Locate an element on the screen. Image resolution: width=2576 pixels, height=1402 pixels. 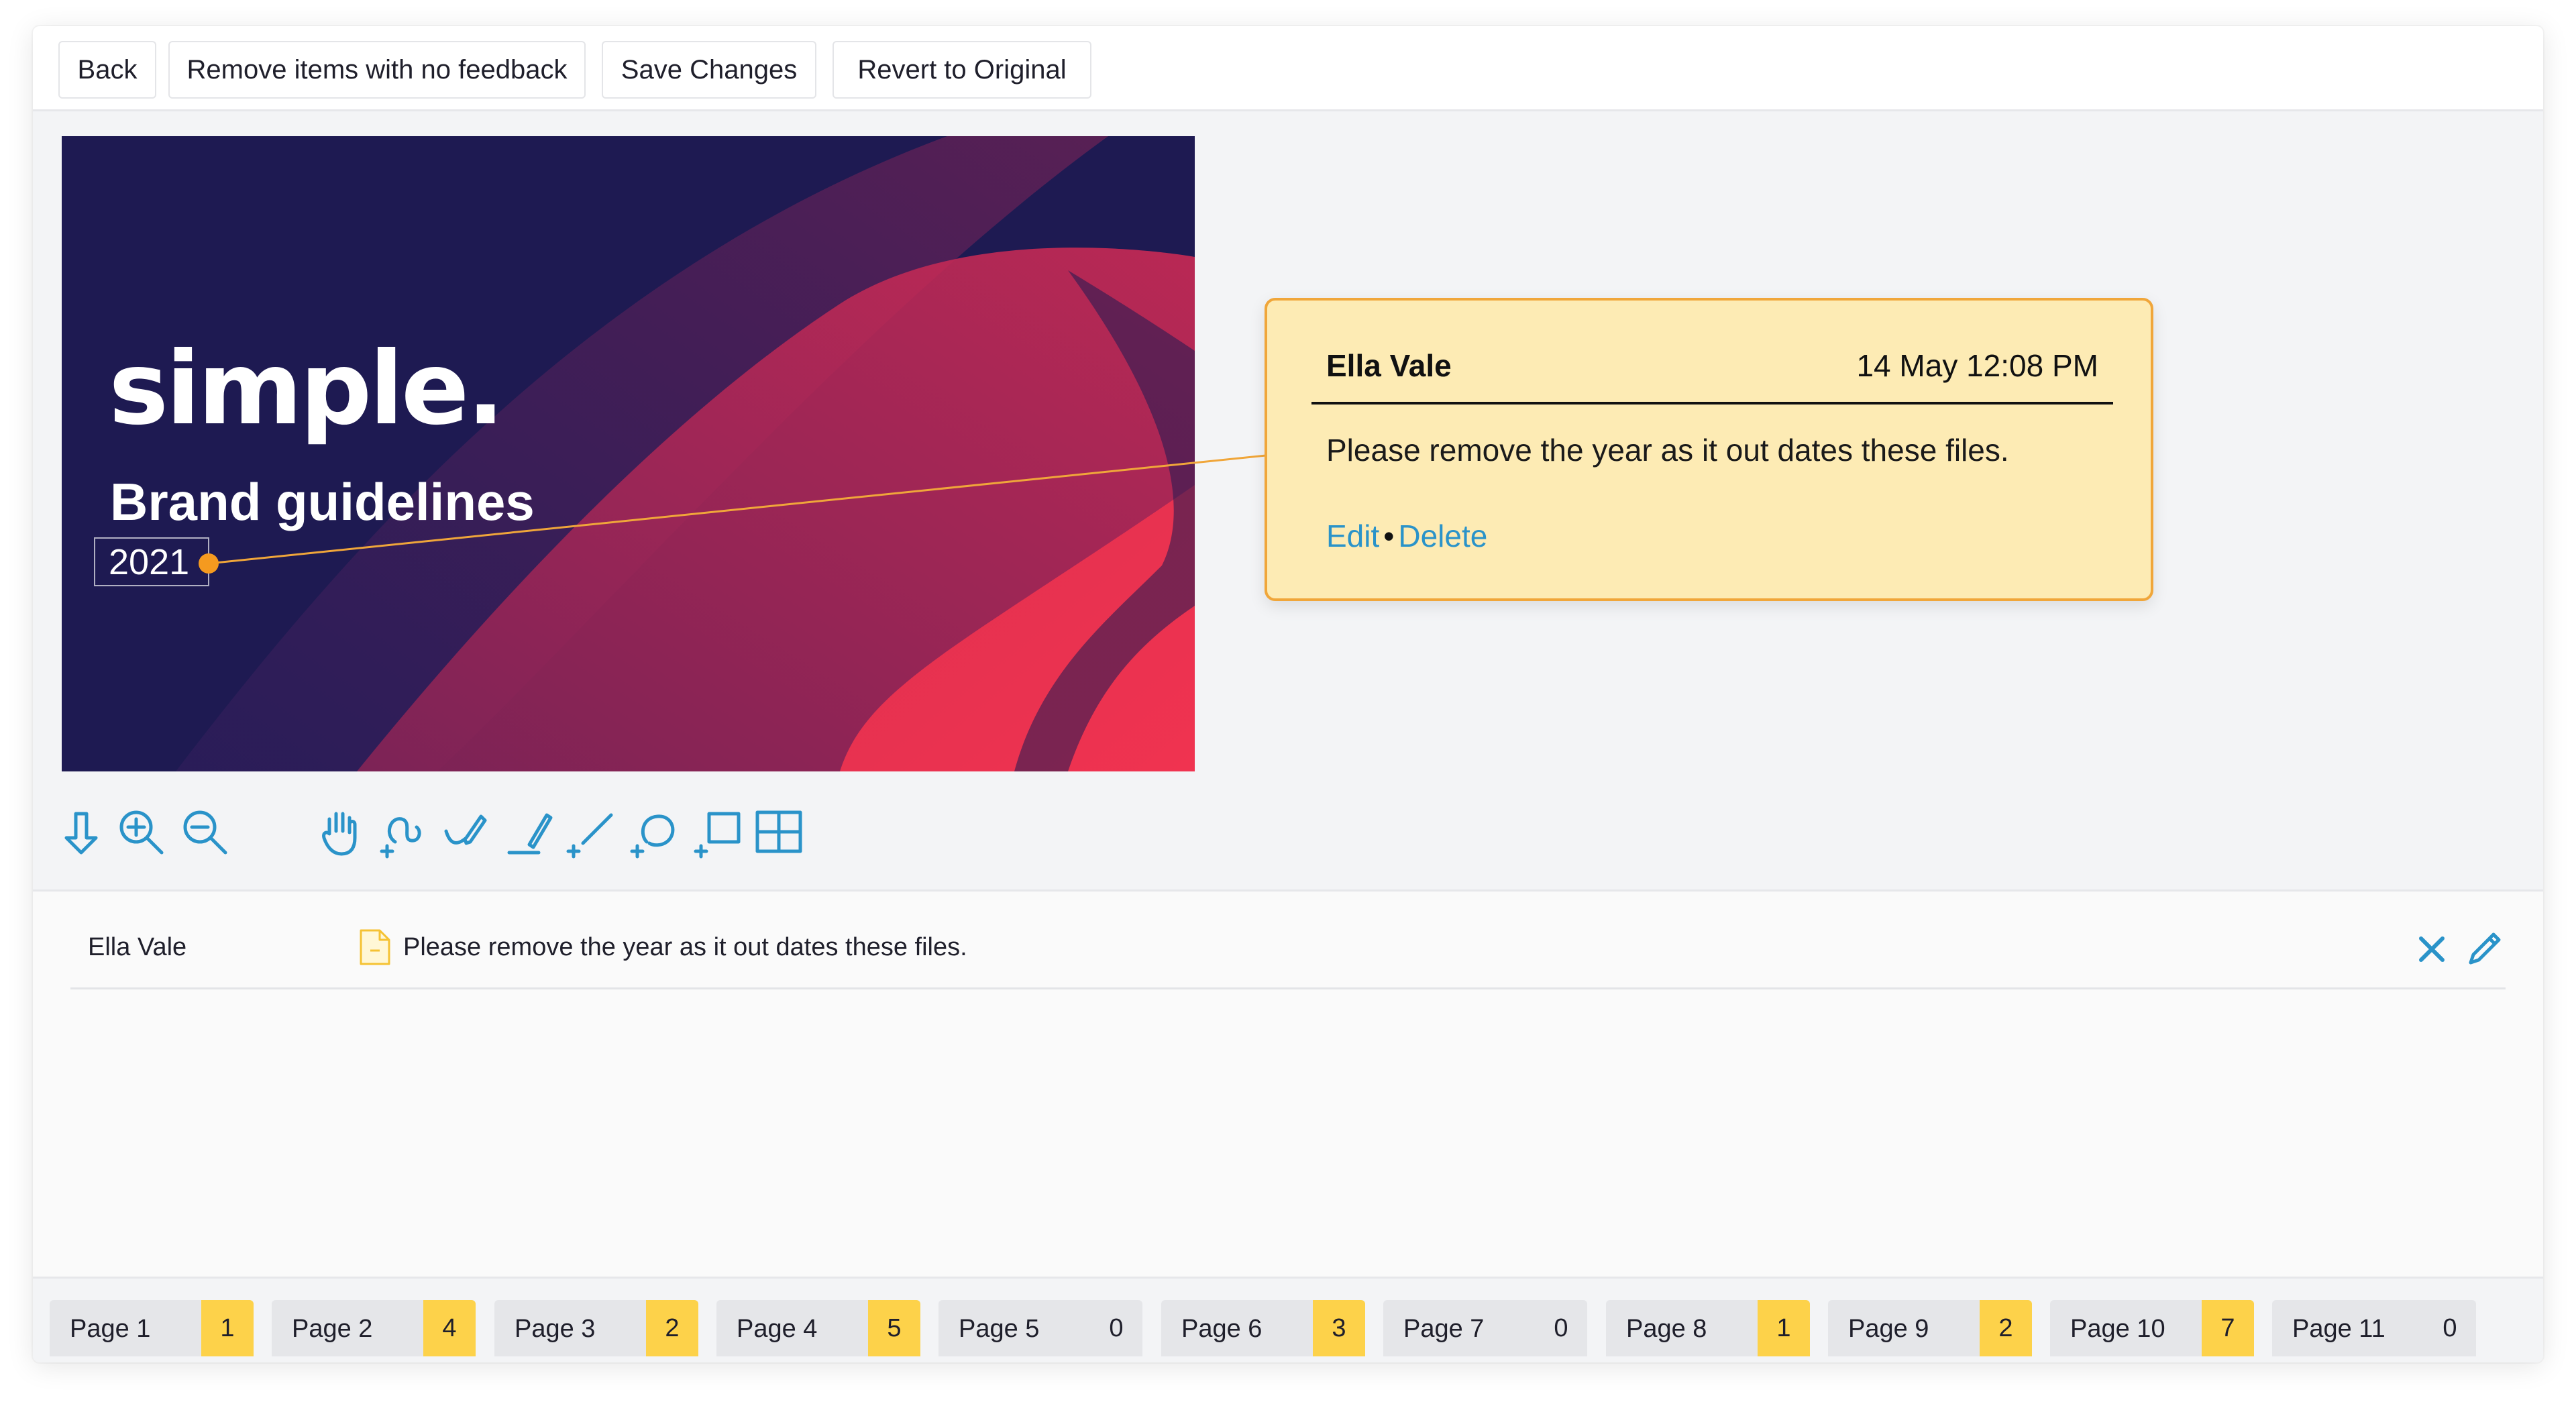
slide-title: Brand guidelines is located at coordinates (322, 502).